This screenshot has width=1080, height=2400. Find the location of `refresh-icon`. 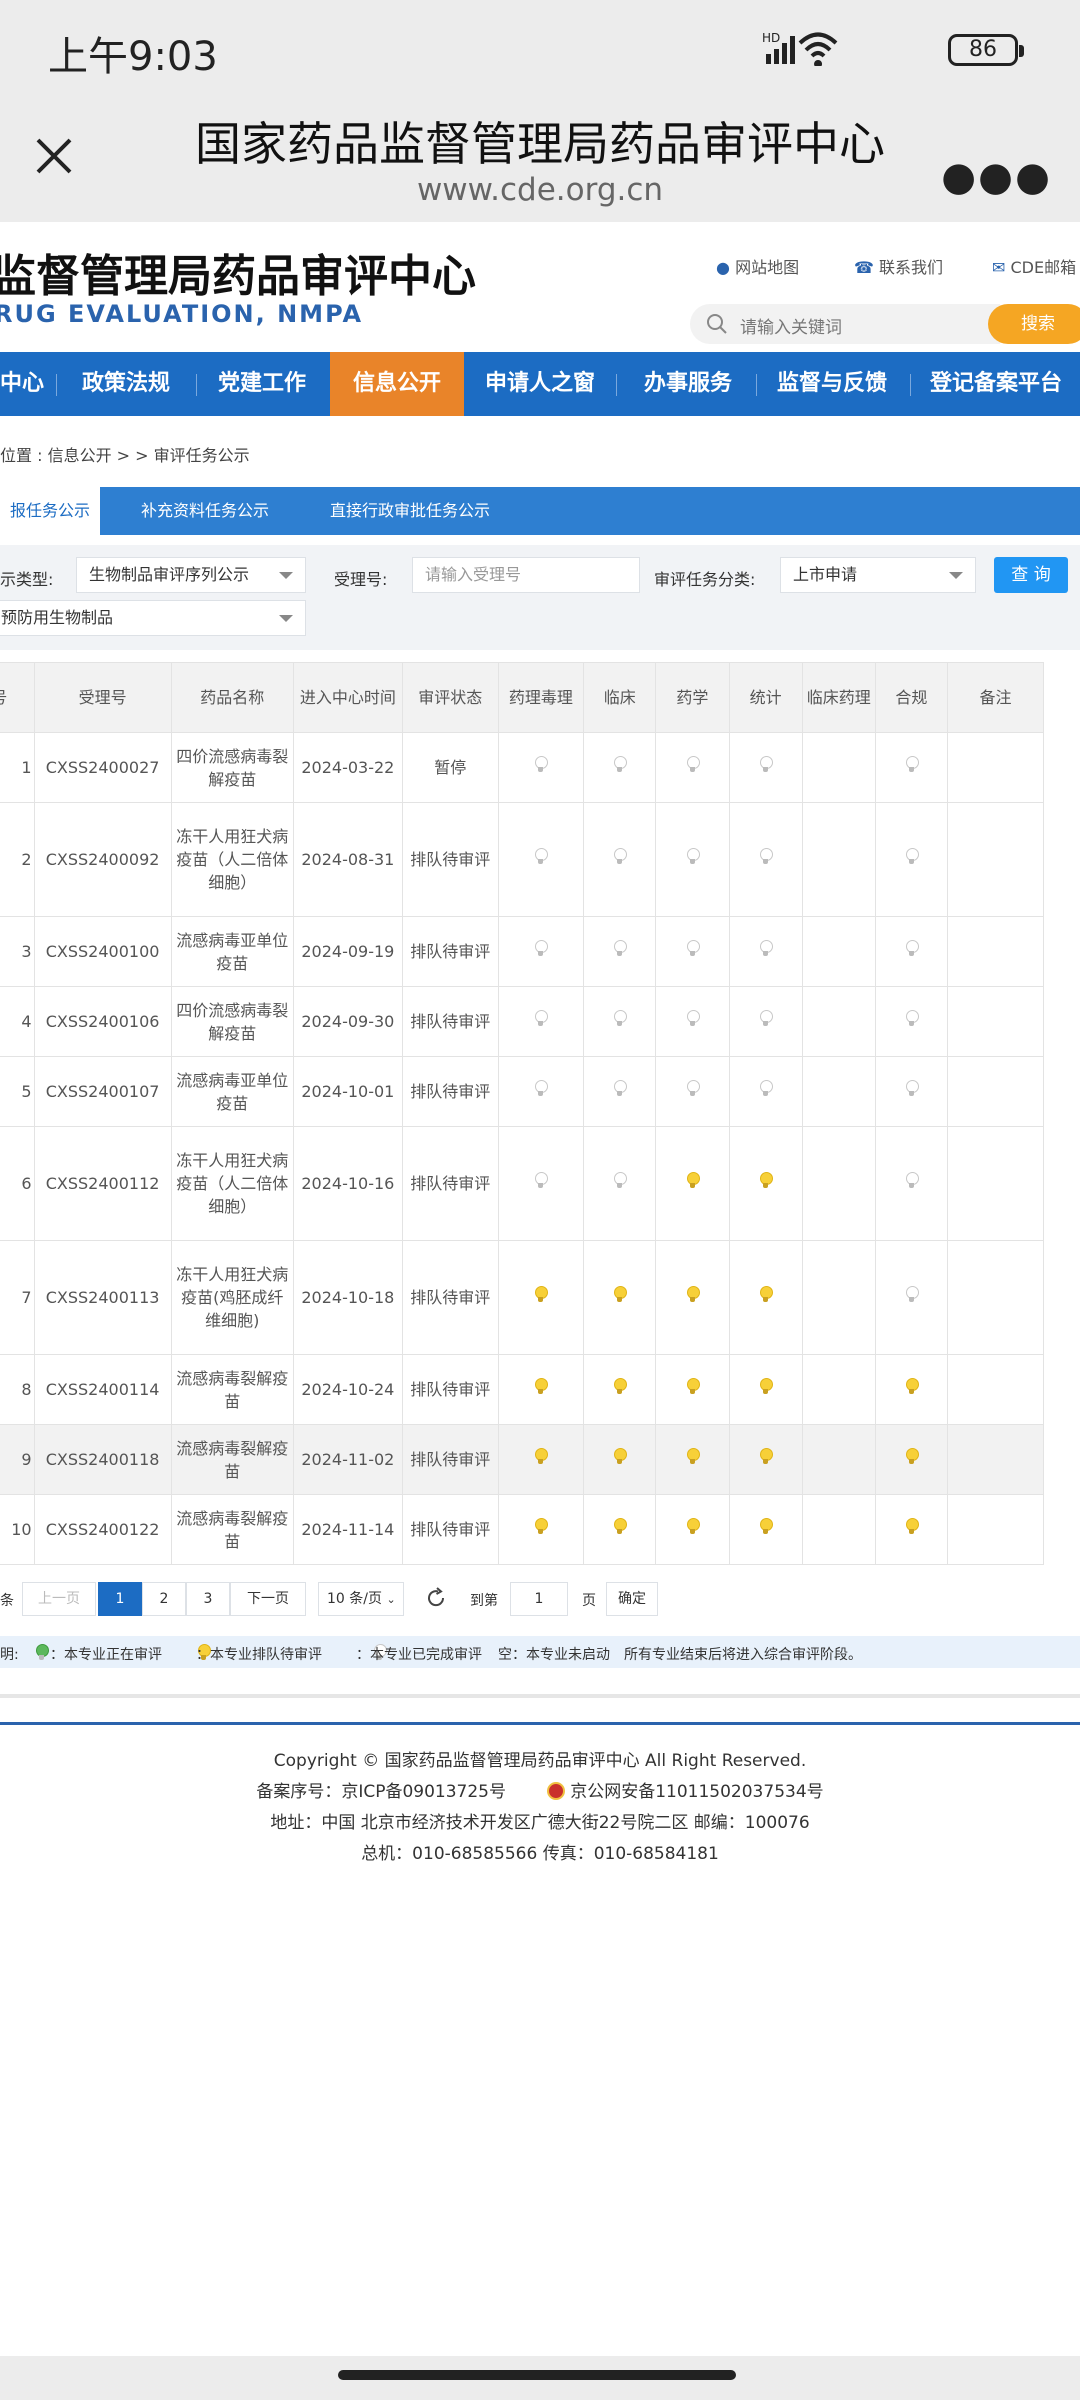

refresh-icon is located at coordinates (436, 1600).